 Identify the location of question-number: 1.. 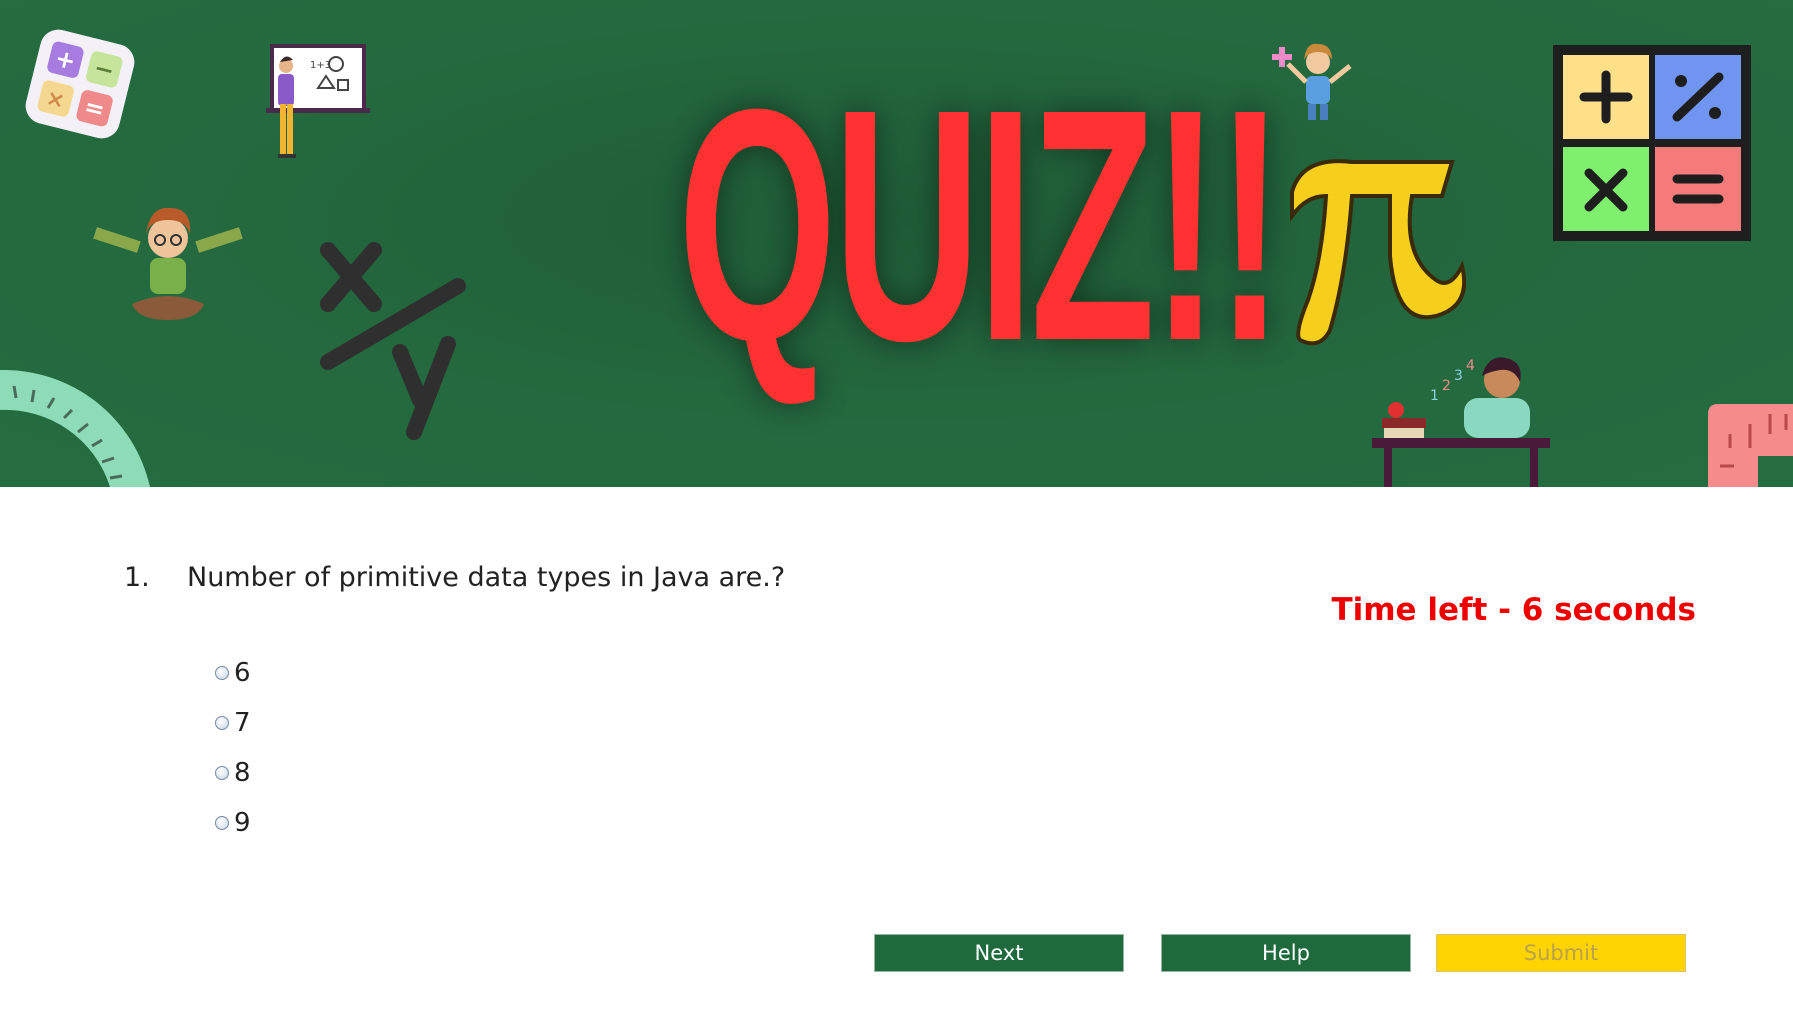
(137, 577).